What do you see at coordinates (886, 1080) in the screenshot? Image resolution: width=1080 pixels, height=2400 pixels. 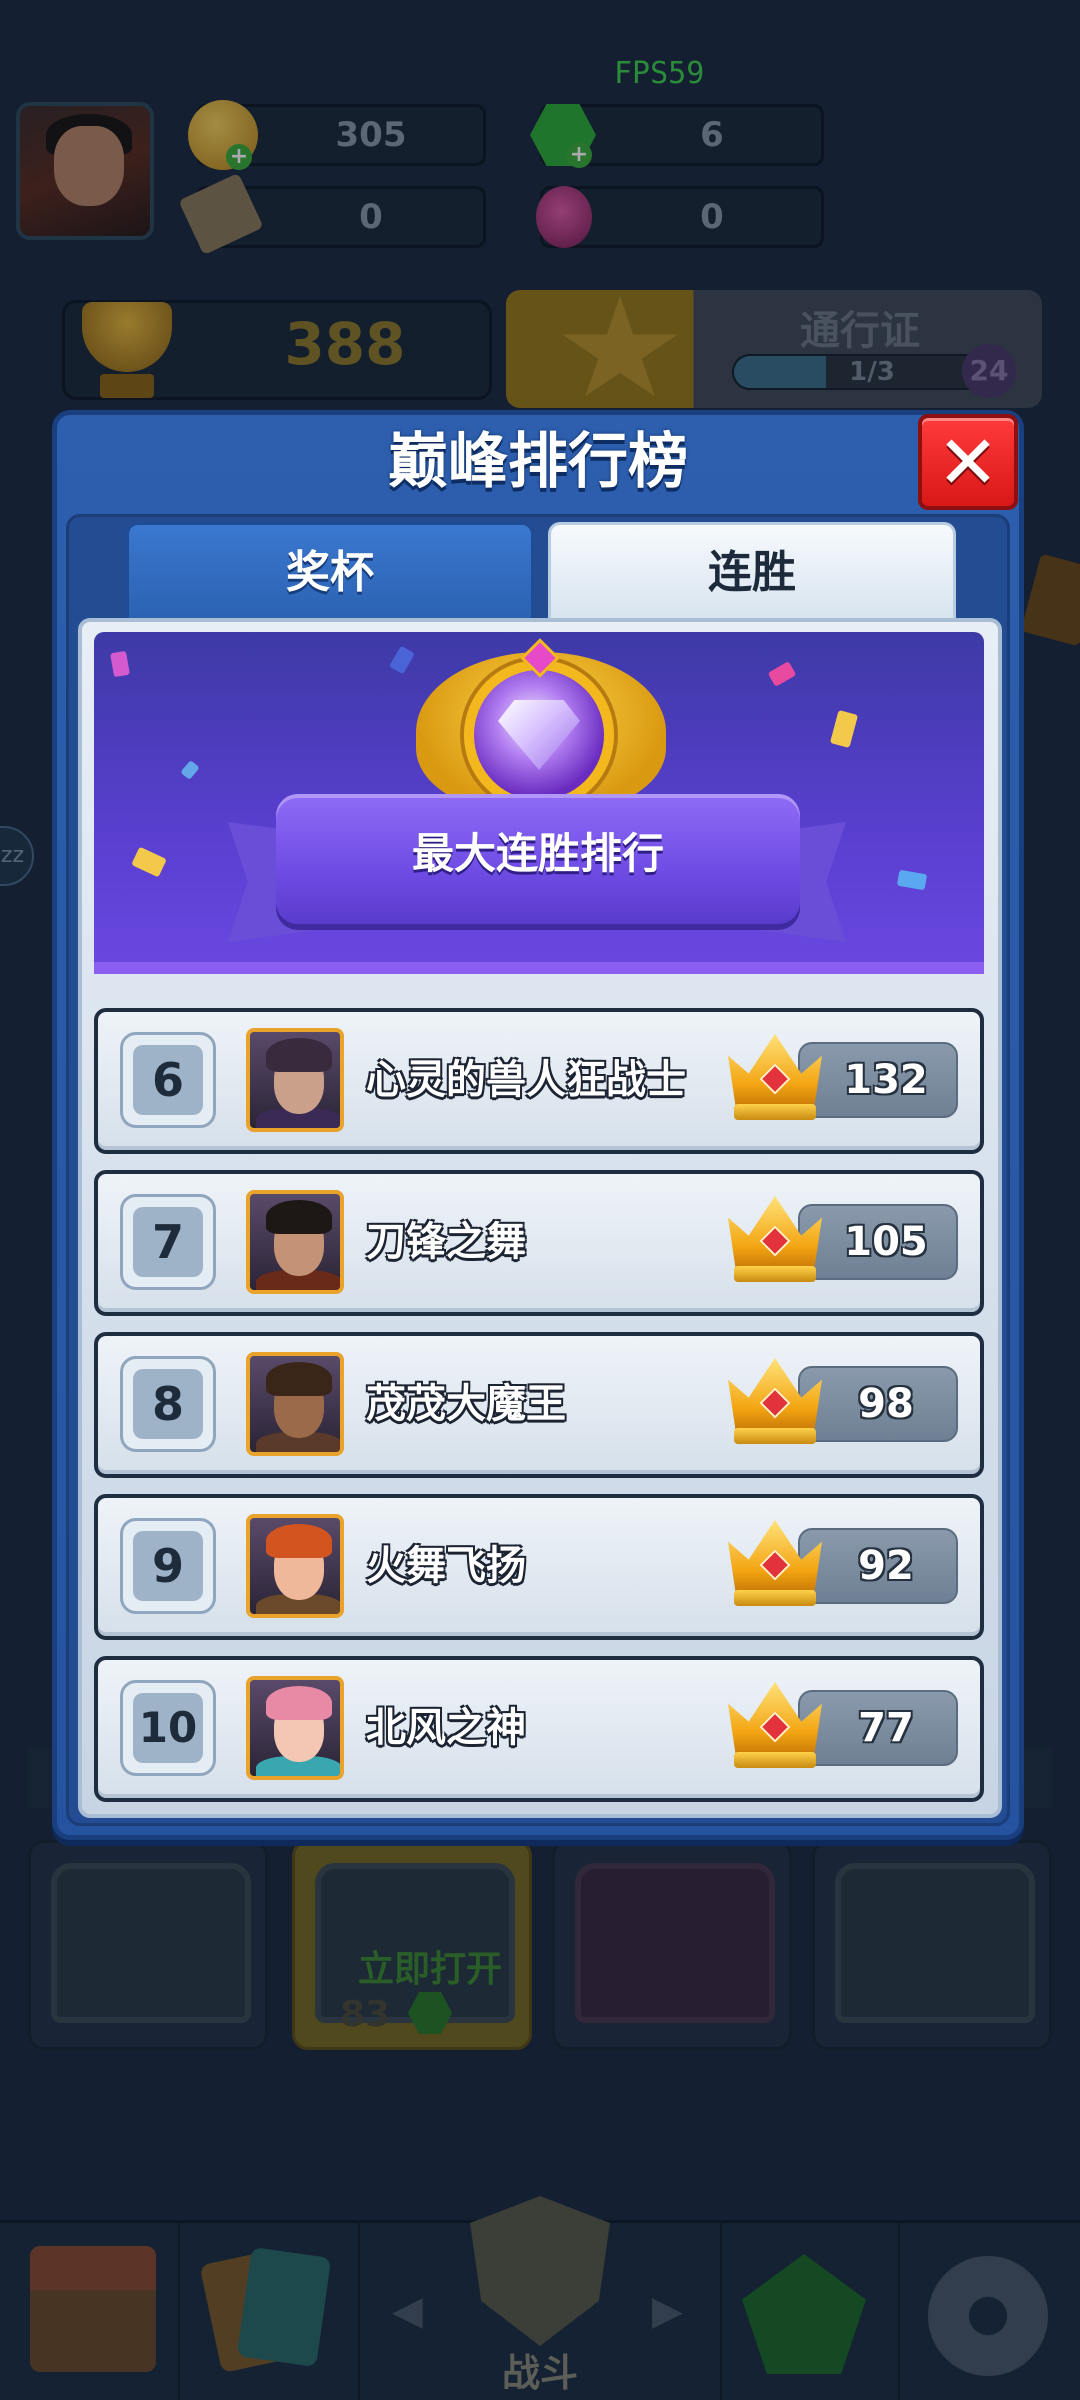 I see `streak-score: 132` at bounding box center [886, 1080].